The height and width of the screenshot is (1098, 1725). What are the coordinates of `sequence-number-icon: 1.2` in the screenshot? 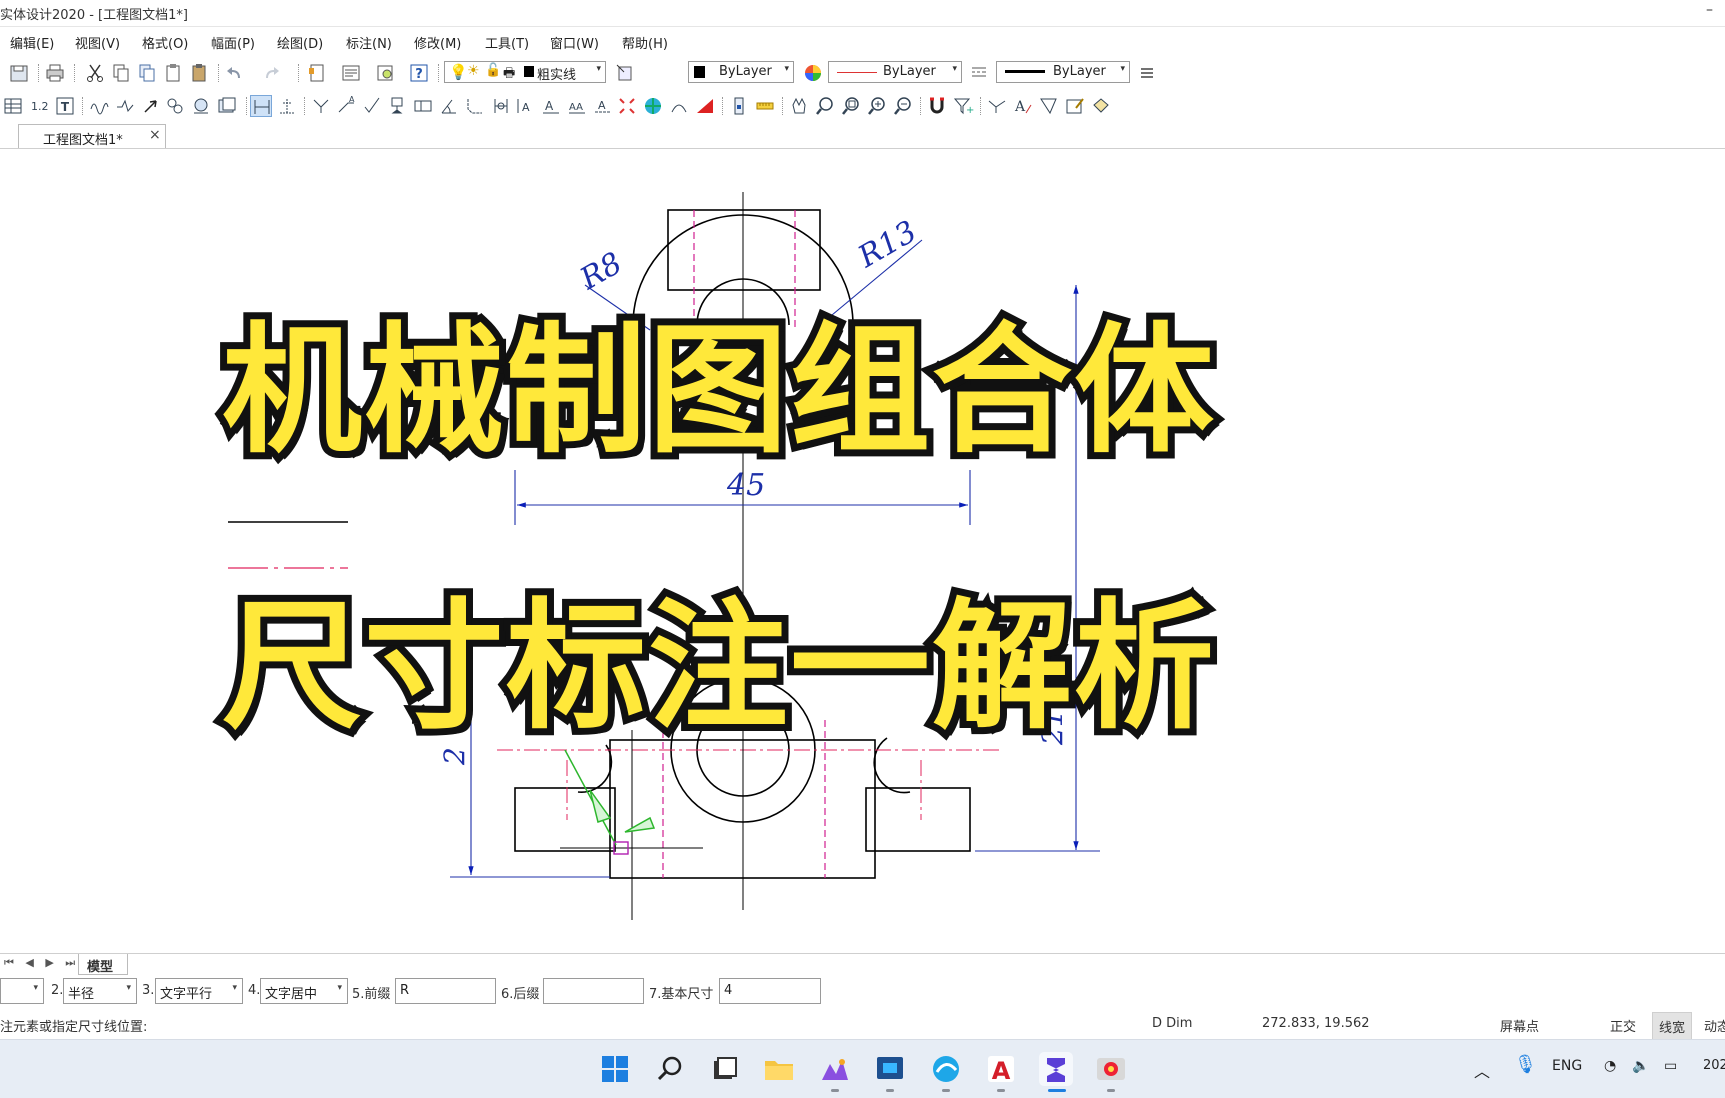 It's located at (39, 106).